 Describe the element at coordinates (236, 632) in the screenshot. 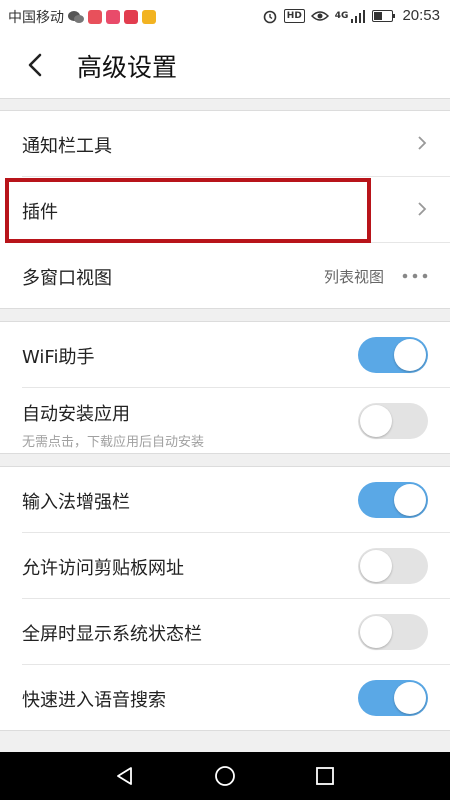

I see `row-fullscreen-statusbar: 全屏时显示系统状态栏` at that location.